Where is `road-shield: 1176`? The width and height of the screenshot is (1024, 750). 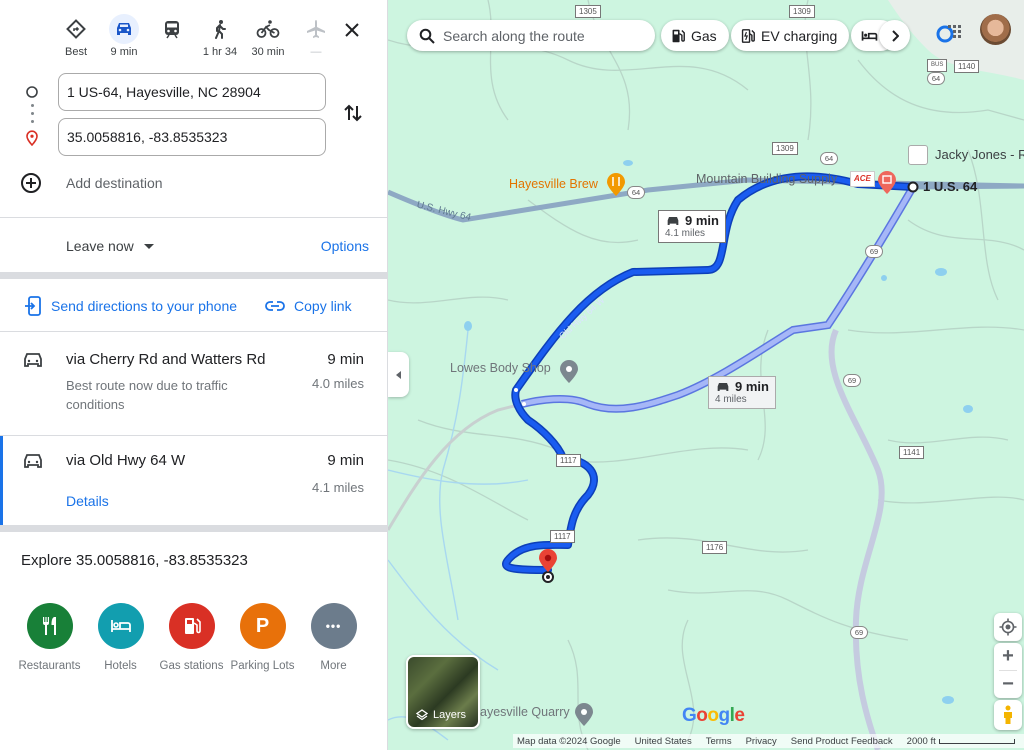
road-shield: 1176 is located at coordinates (715, 547).